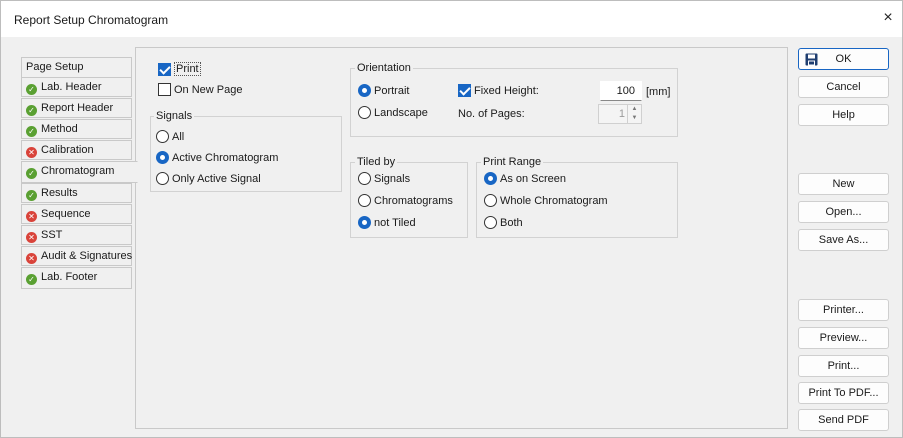 Image resolution: width=903 pixels, height=438 pixels. Describe the element at coordinates (512, 162) in the screenshot. I see `print-range-group-label: Print Range` at that location.